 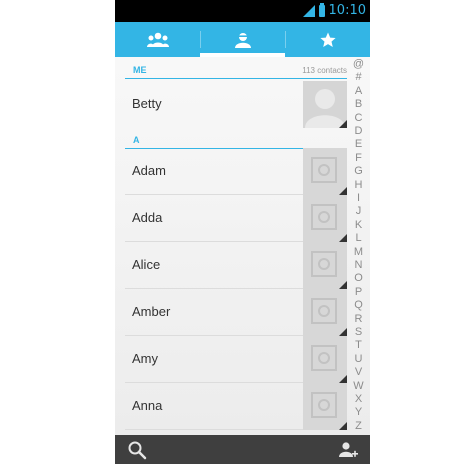 What do you see at coordinates (136, 140) in the screenshot?
I see `section-label: A` at bounding box center [136, 140].